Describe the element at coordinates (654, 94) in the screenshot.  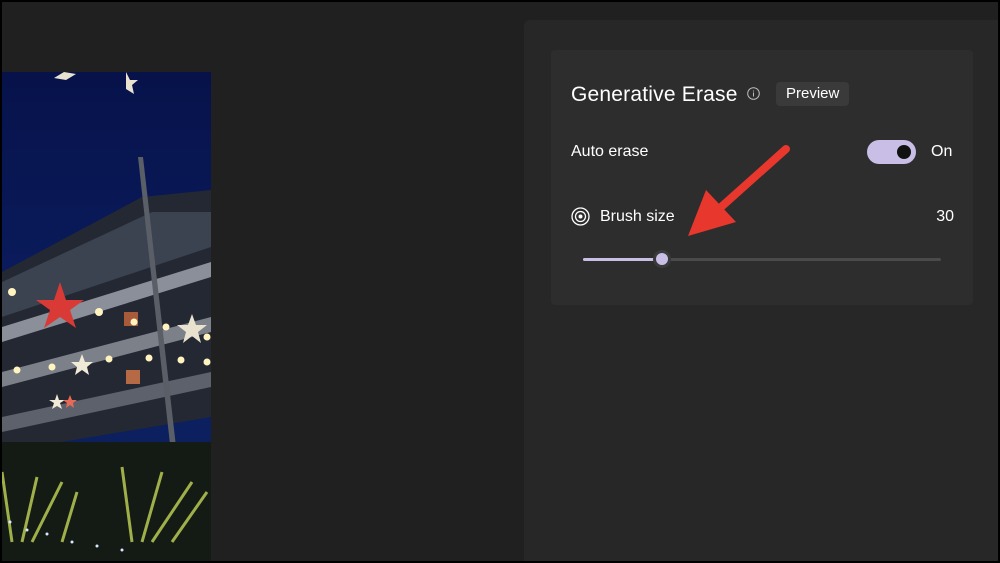
I see `panel-title: Generative Erase` at that location.